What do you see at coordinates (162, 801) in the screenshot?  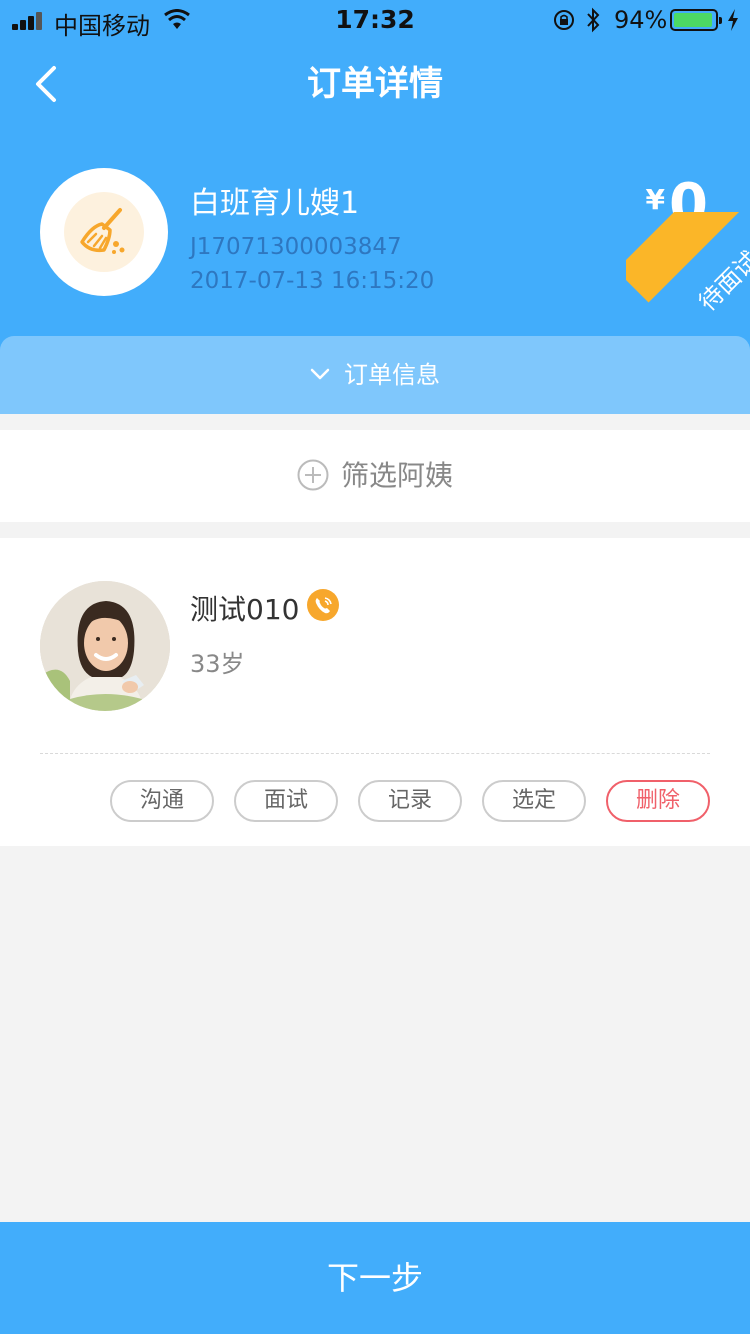 I see `communicate-button: 沟通` at bounding box center [162, 801].